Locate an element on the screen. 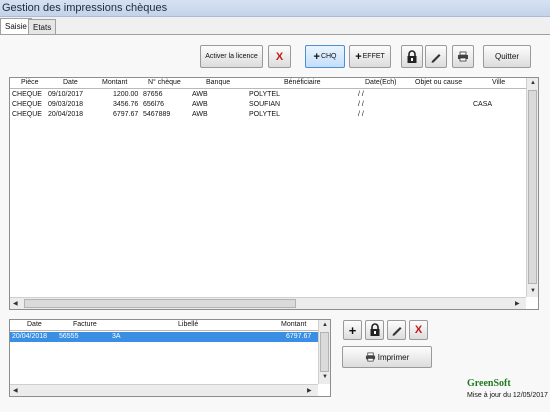 The image size is (550, 412). add-cheque-label: CHQ is located at coordinates (328, 56).